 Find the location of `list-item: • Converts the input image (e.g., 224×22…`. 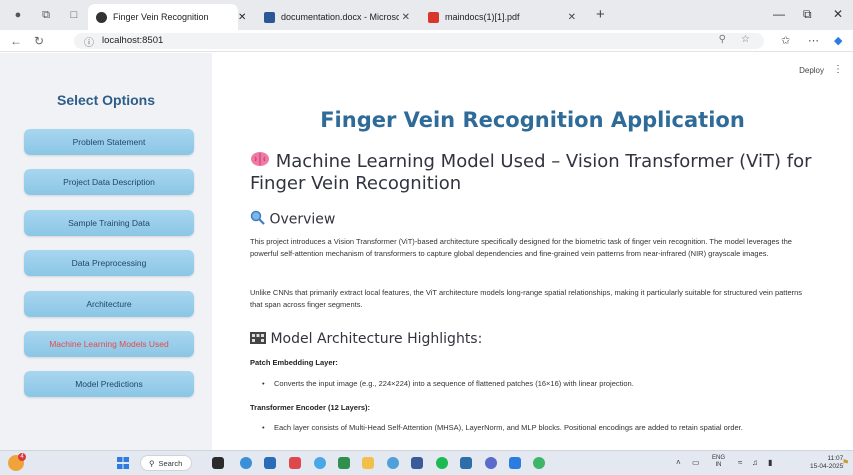

list-item: • Converts the input image (e.g., 224×22… is located at coordinates (532, 384).